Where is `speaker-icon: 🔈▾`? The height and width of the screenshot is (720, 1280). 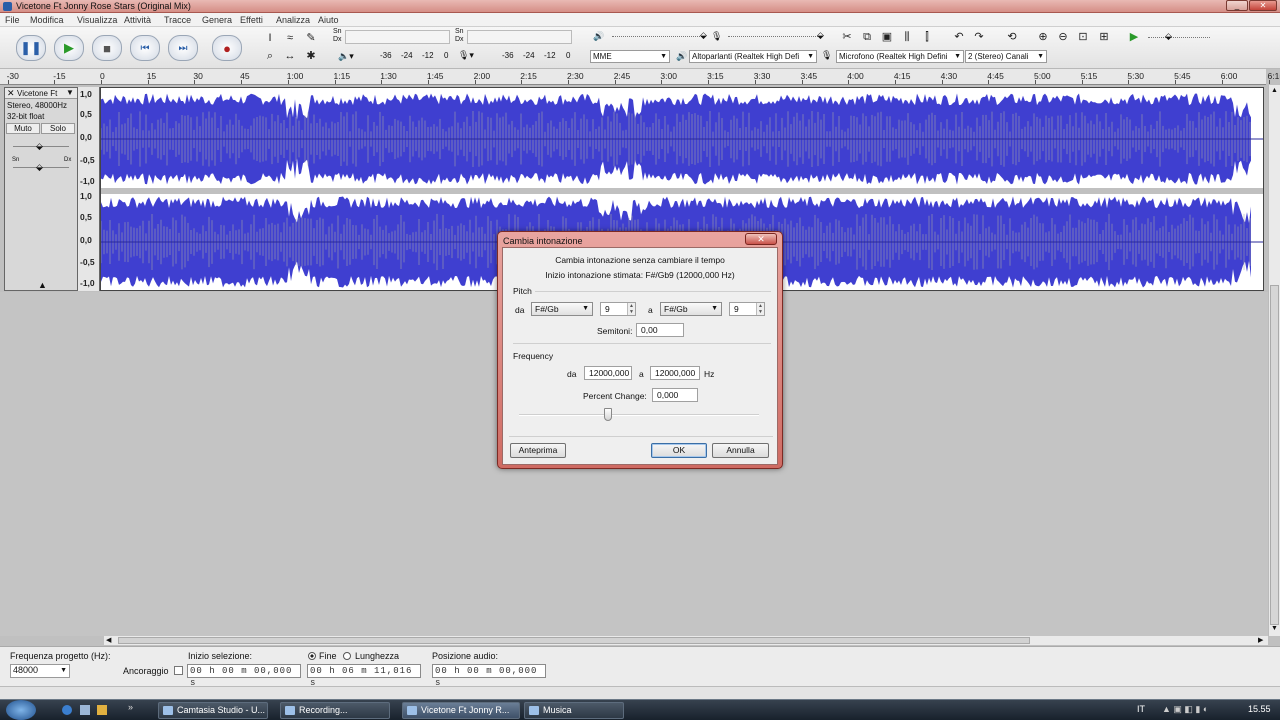 speaker-icon: 🔈▾ is located at coordinates (346, 56).